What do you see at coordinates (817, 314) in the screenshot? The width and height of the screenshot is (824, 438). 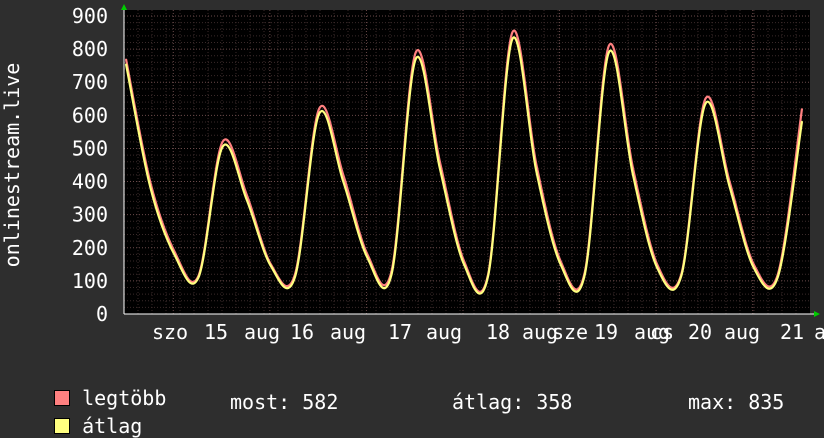 I see `x-axis-arrow` at bounding box center [817, 314].